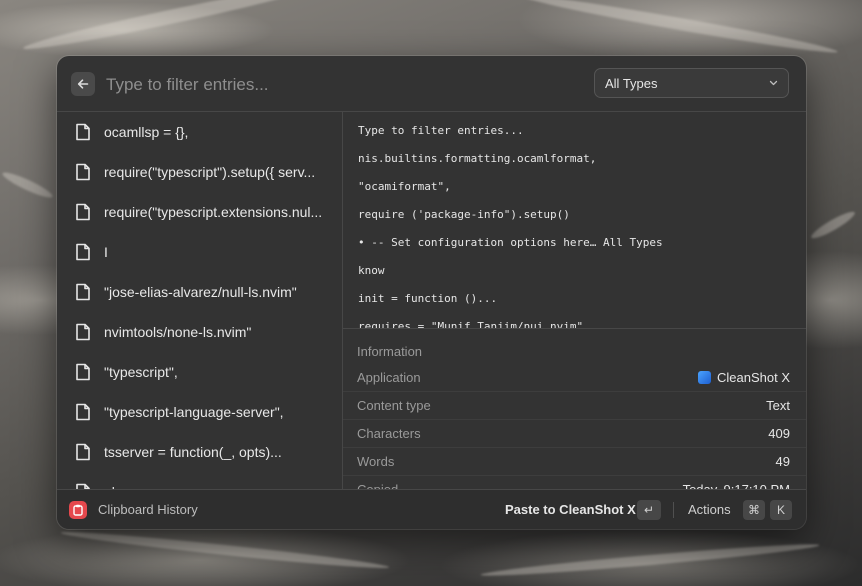 The width and height of the screenshot is (862, 586). What do you see at coordinates (148, 509) in the screenshot?
I see `app-name: Clipboard History` at bounding box center [148, 509].